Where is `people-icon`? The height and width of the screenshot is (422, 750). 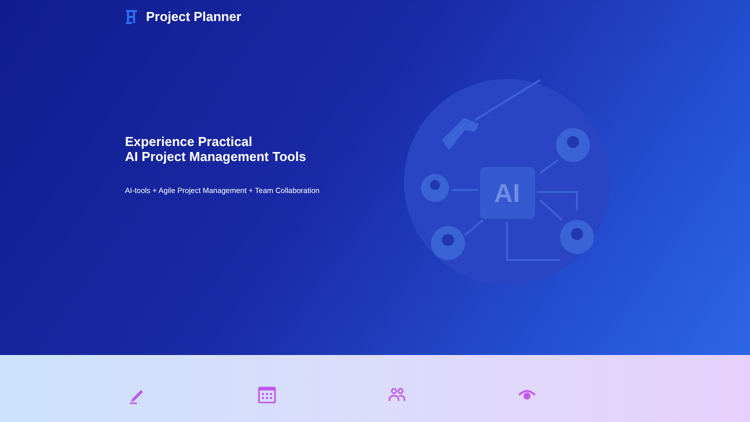 people-icon is located at coordinates (397, 395).